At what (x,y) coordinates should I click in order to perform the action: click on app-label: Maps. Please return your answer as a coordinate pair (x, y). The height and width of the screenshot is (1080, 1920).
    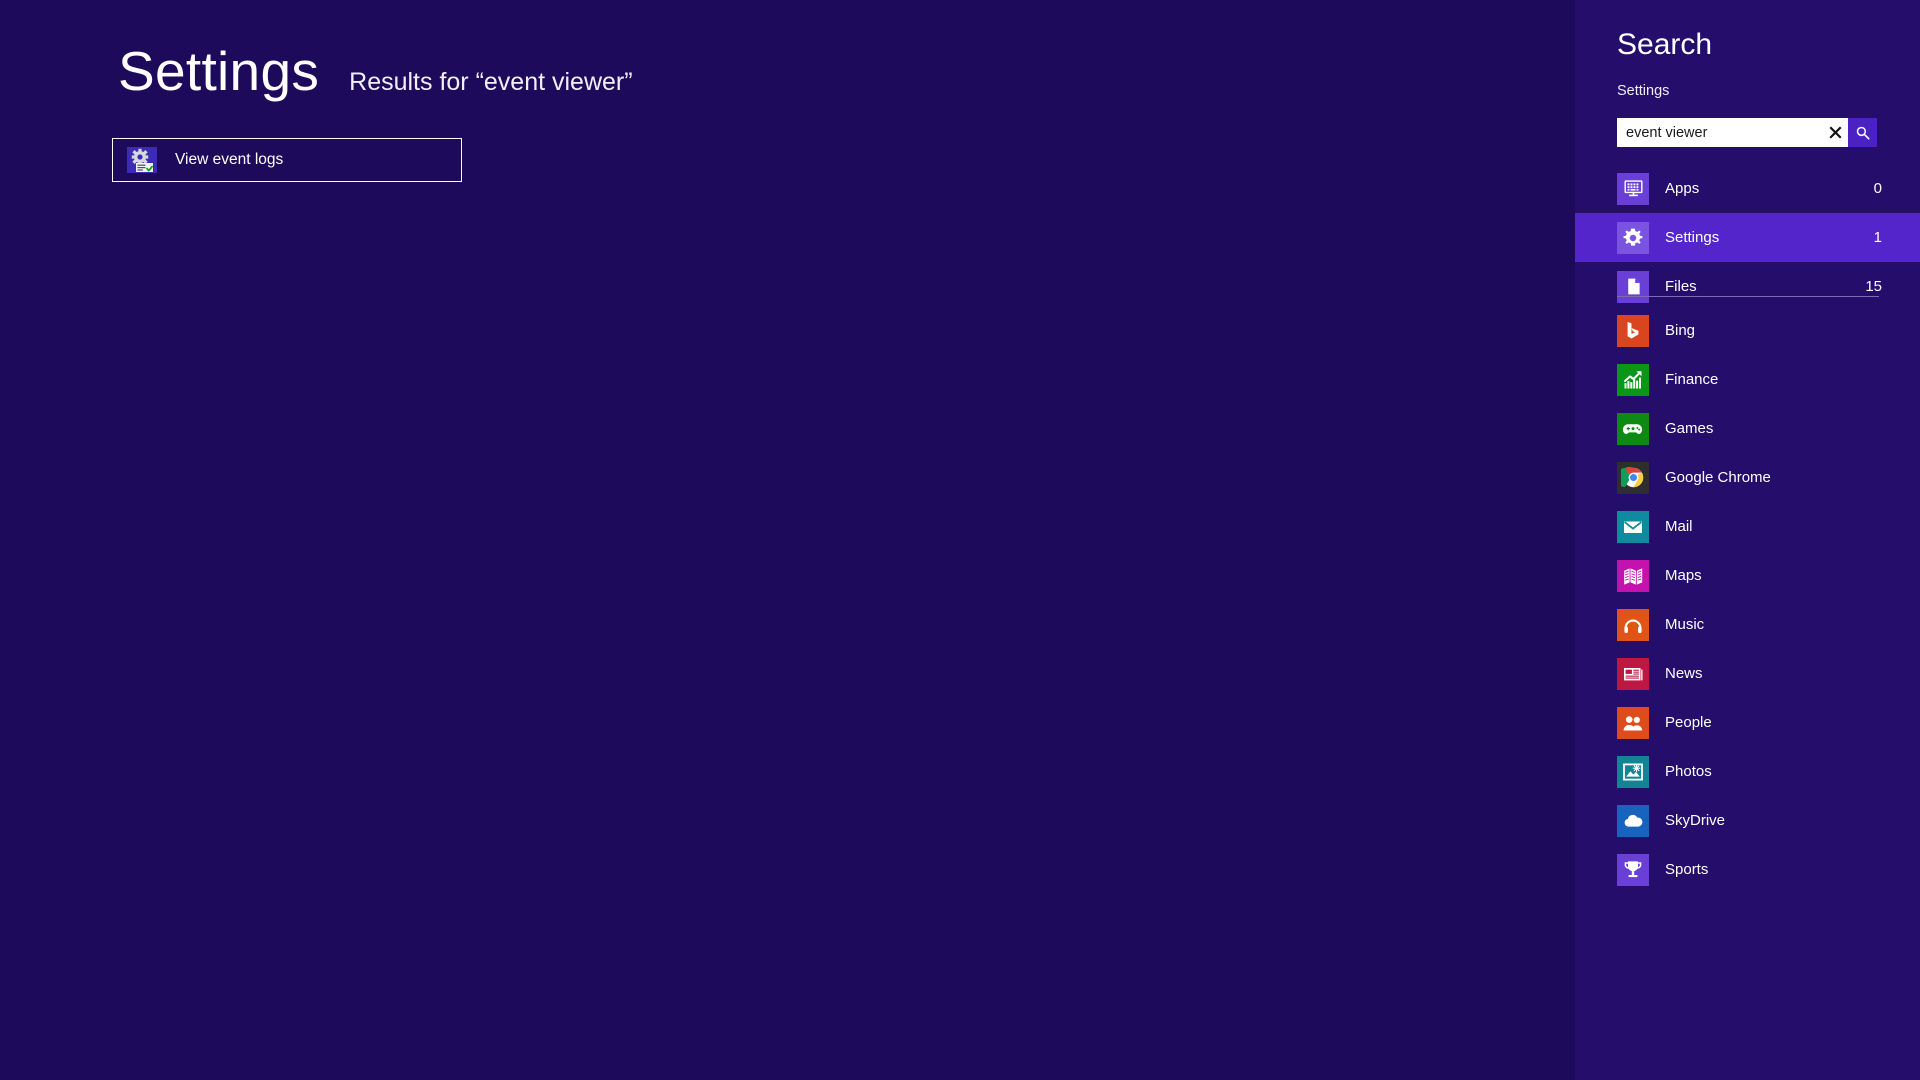
    Looking at the image, I should click on (1683, 575).